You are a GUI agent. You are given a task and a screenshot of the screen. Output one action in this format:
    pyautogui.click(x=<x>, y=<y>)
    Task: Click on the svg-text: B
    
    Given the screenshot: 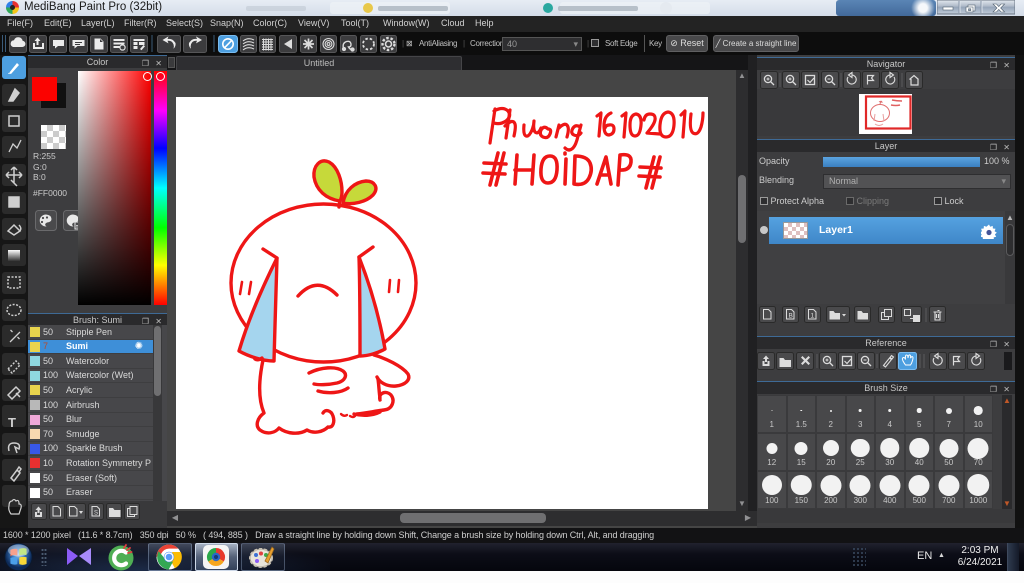 What is the action you would take?
    pyautogui.click(x=791, y=316)
    